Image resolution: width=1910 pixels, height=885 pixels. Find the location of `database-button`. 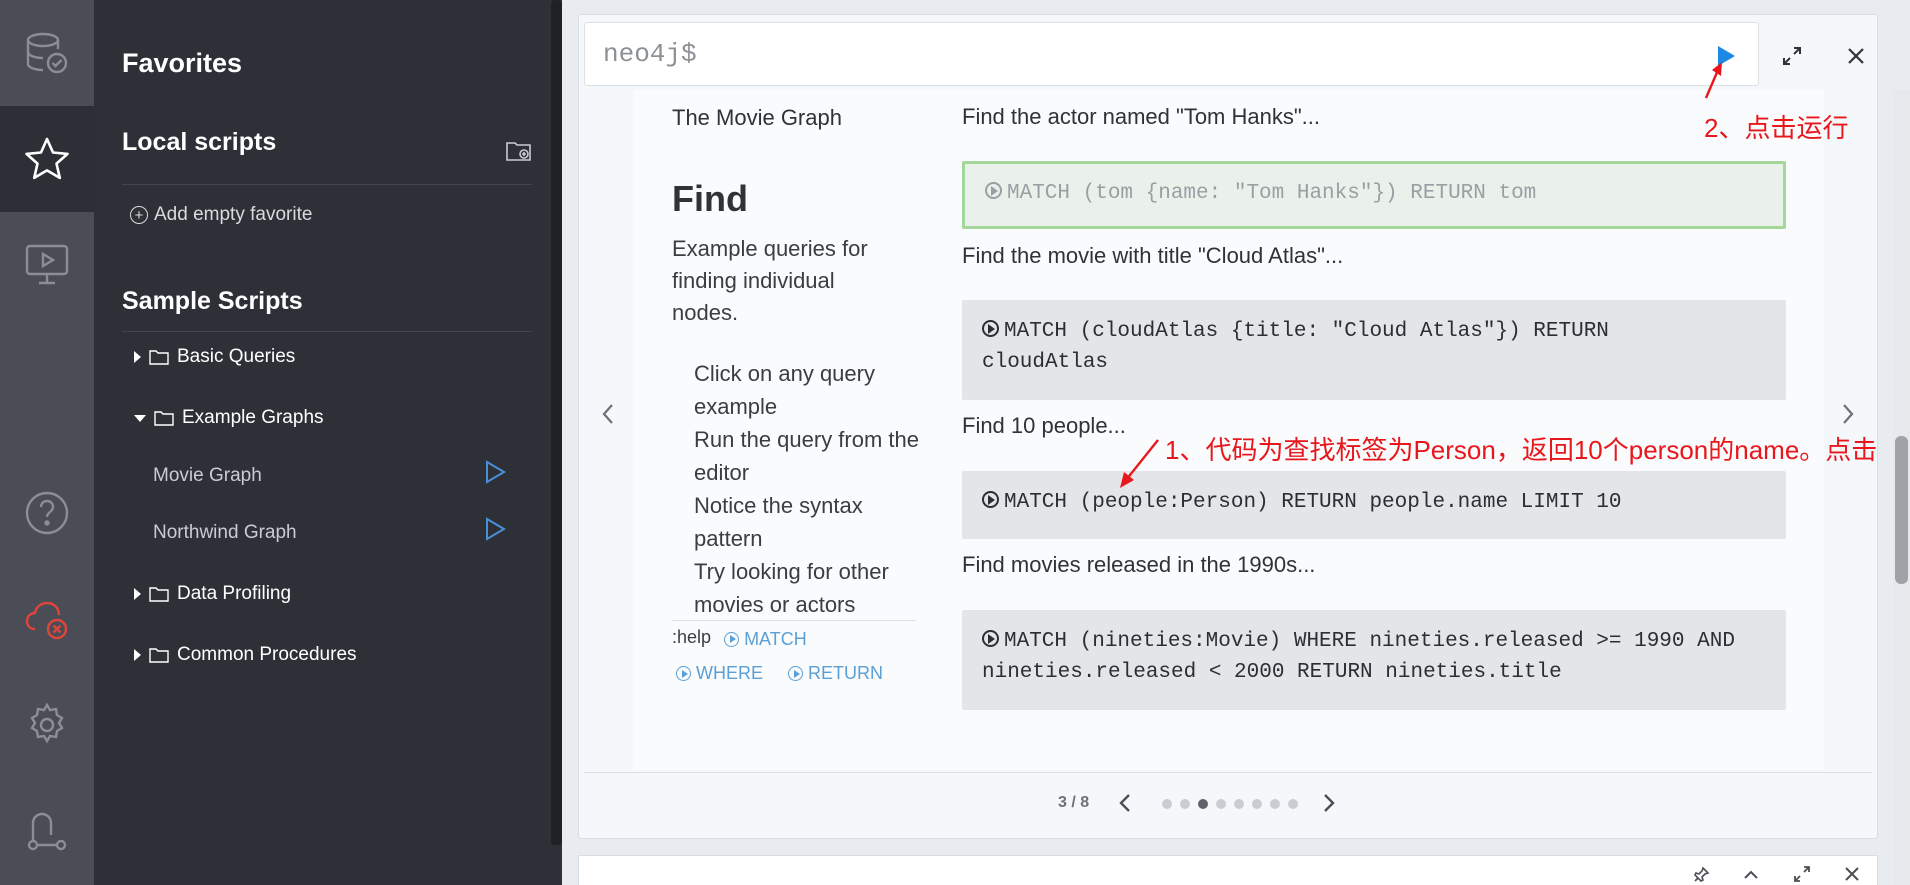

database-button is located at coordinates (47, 53).